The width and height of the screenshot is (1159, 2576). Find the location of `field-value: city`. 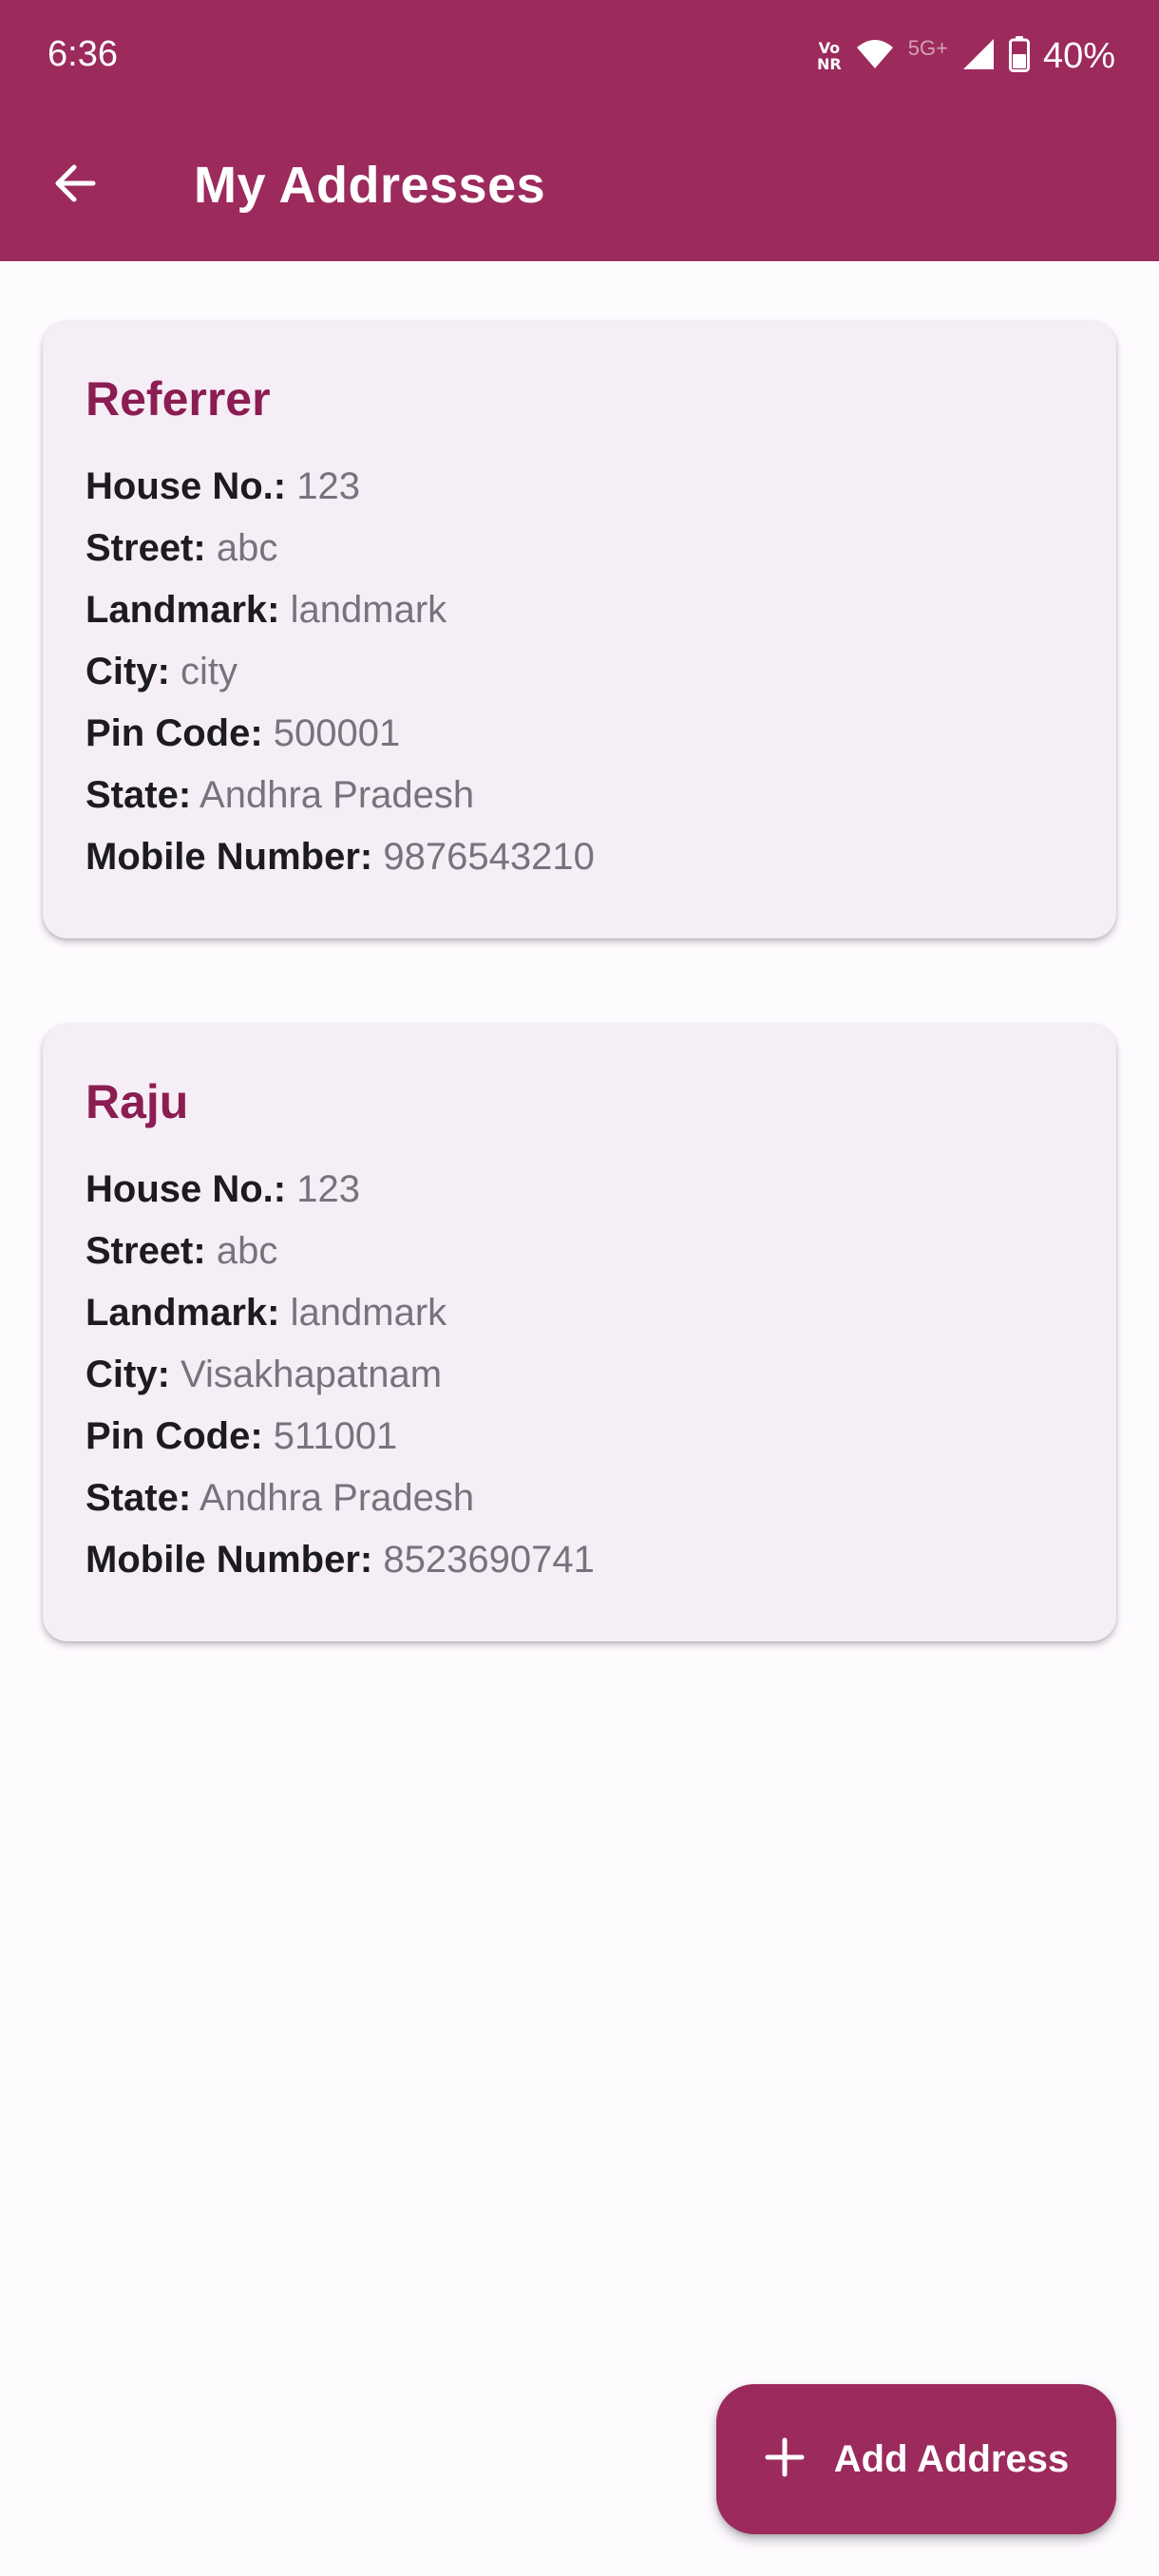

field-value: city is located at coordinates (209, 671).